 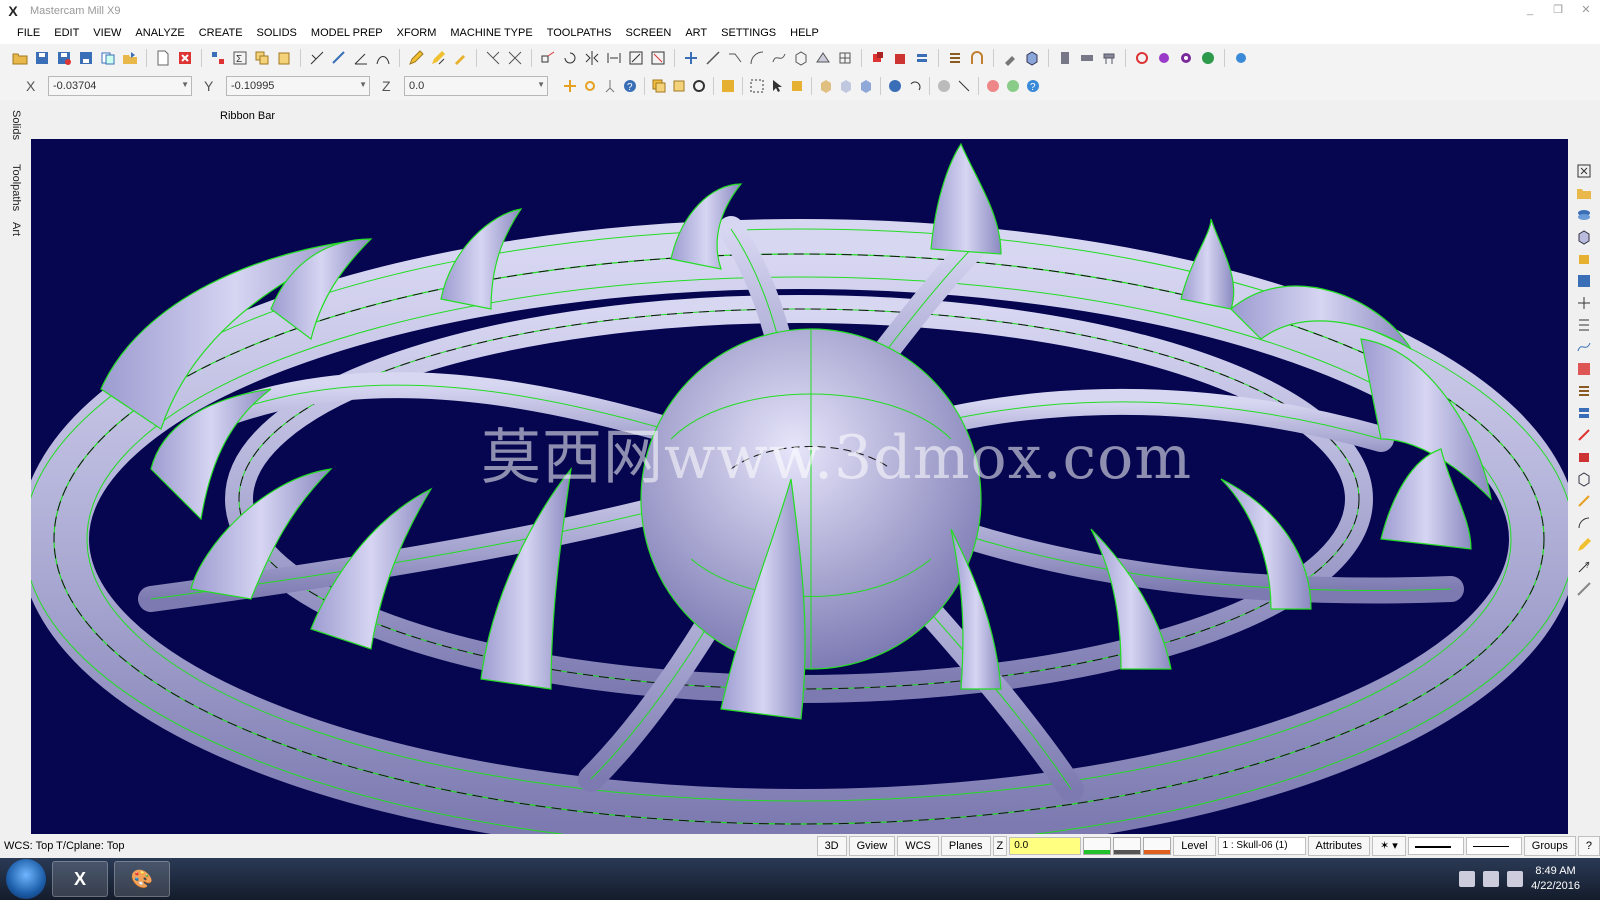 I want to click on menu-solids: SOLIDS, so click(x=277, y=33).